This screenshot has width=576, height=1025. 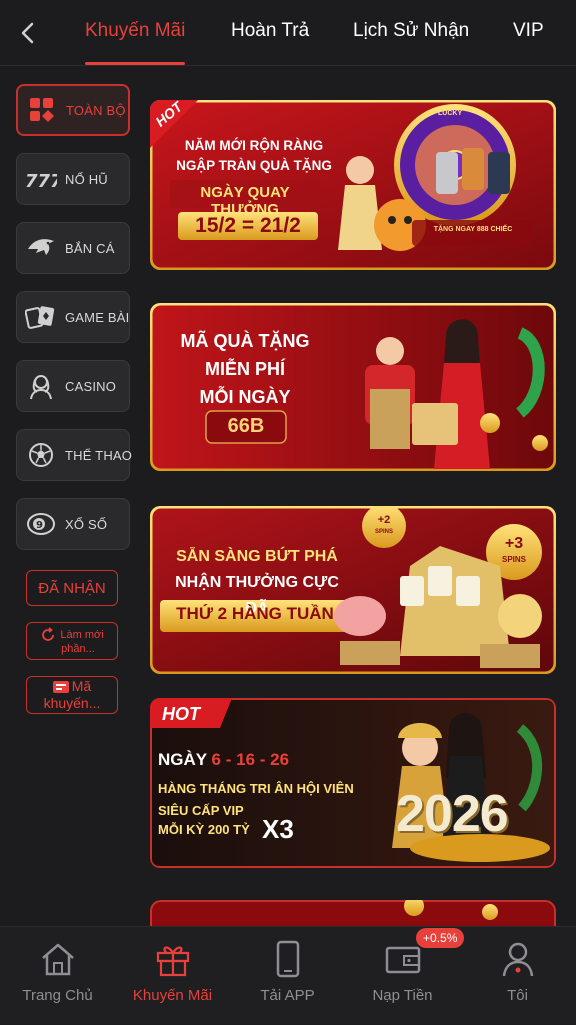 I want to click on category-ban-ca: BẮN CÁ, so click(x=73, y=248).